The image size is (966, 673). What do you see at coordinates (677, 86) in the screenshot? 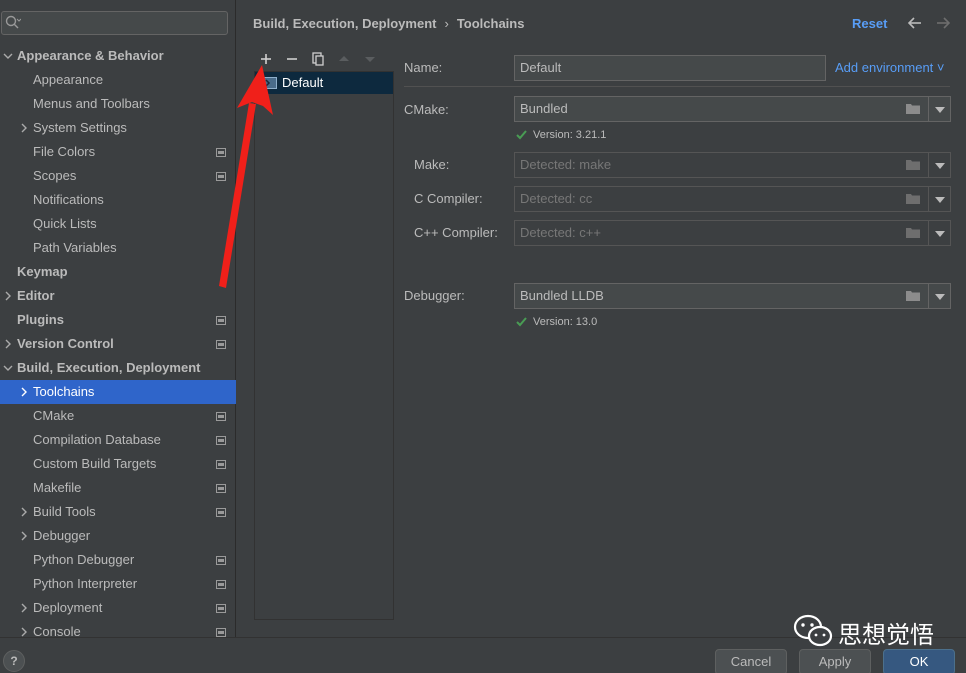
I see `separator` at bounding box center [677, 86].